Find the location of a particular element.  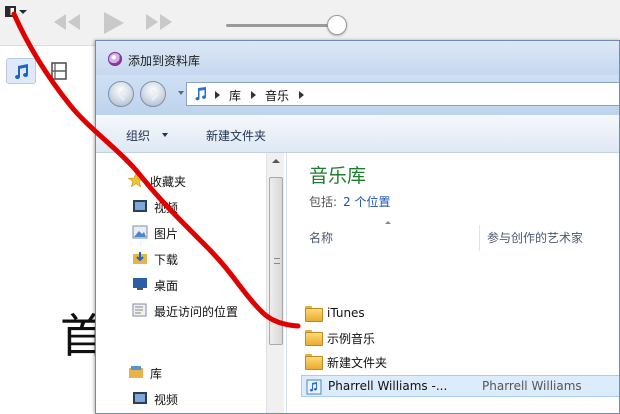

next-track-icon is located at coordinates (159, 22).